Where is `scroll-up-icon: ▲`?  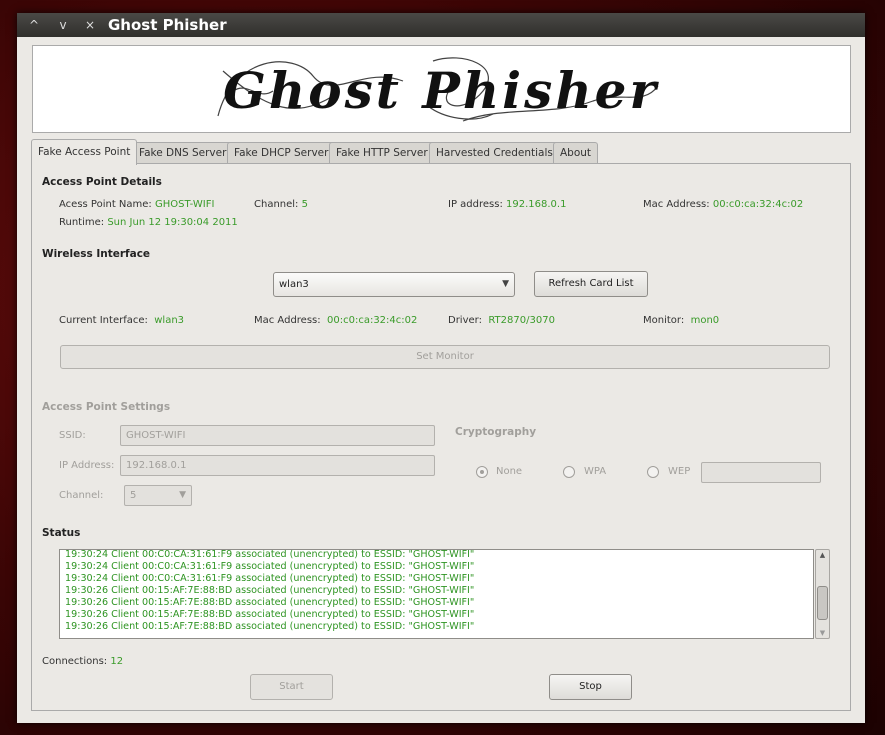
scroll-up-icon: ▲ is located at coordinates (822, 555).